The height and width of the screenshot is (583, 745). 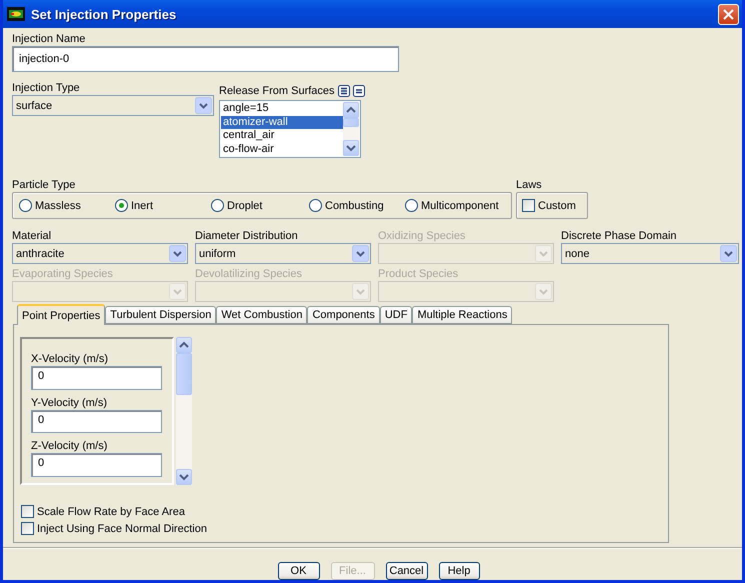 I want to click on close-button, so click(x=728, y=14).